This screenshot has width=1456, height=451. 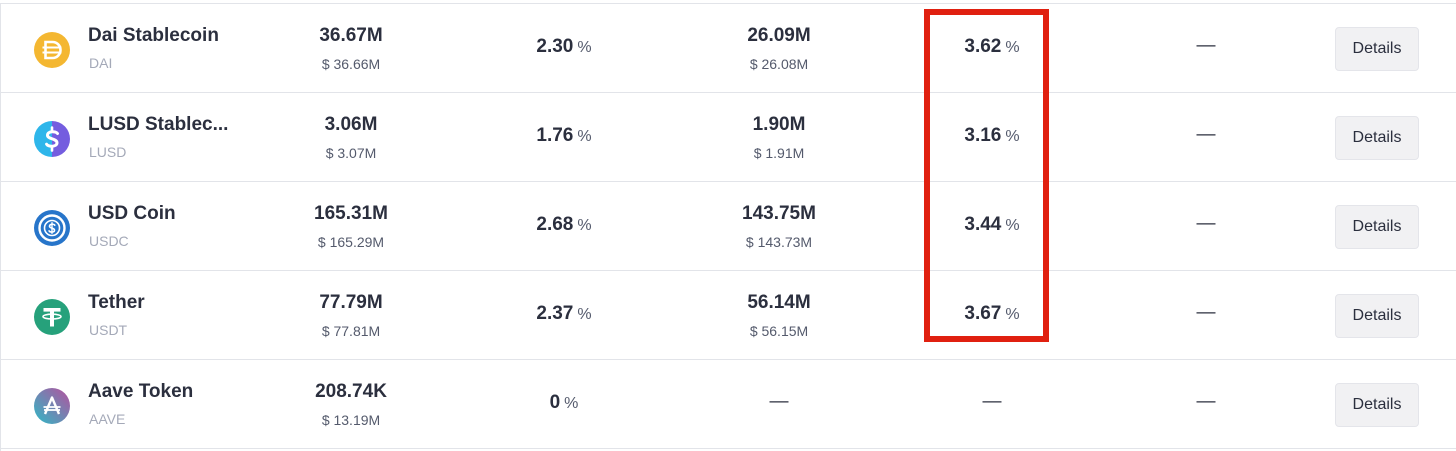 I want to click on supply-apy-cell: 1.76%, so click(x=564, y=137).